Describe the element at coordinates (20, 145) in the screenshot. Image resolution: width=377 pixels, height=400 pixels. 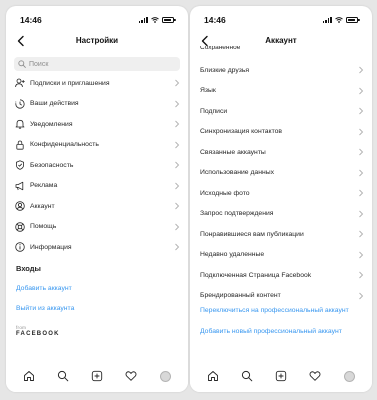
I see `lock-icon` at that location.